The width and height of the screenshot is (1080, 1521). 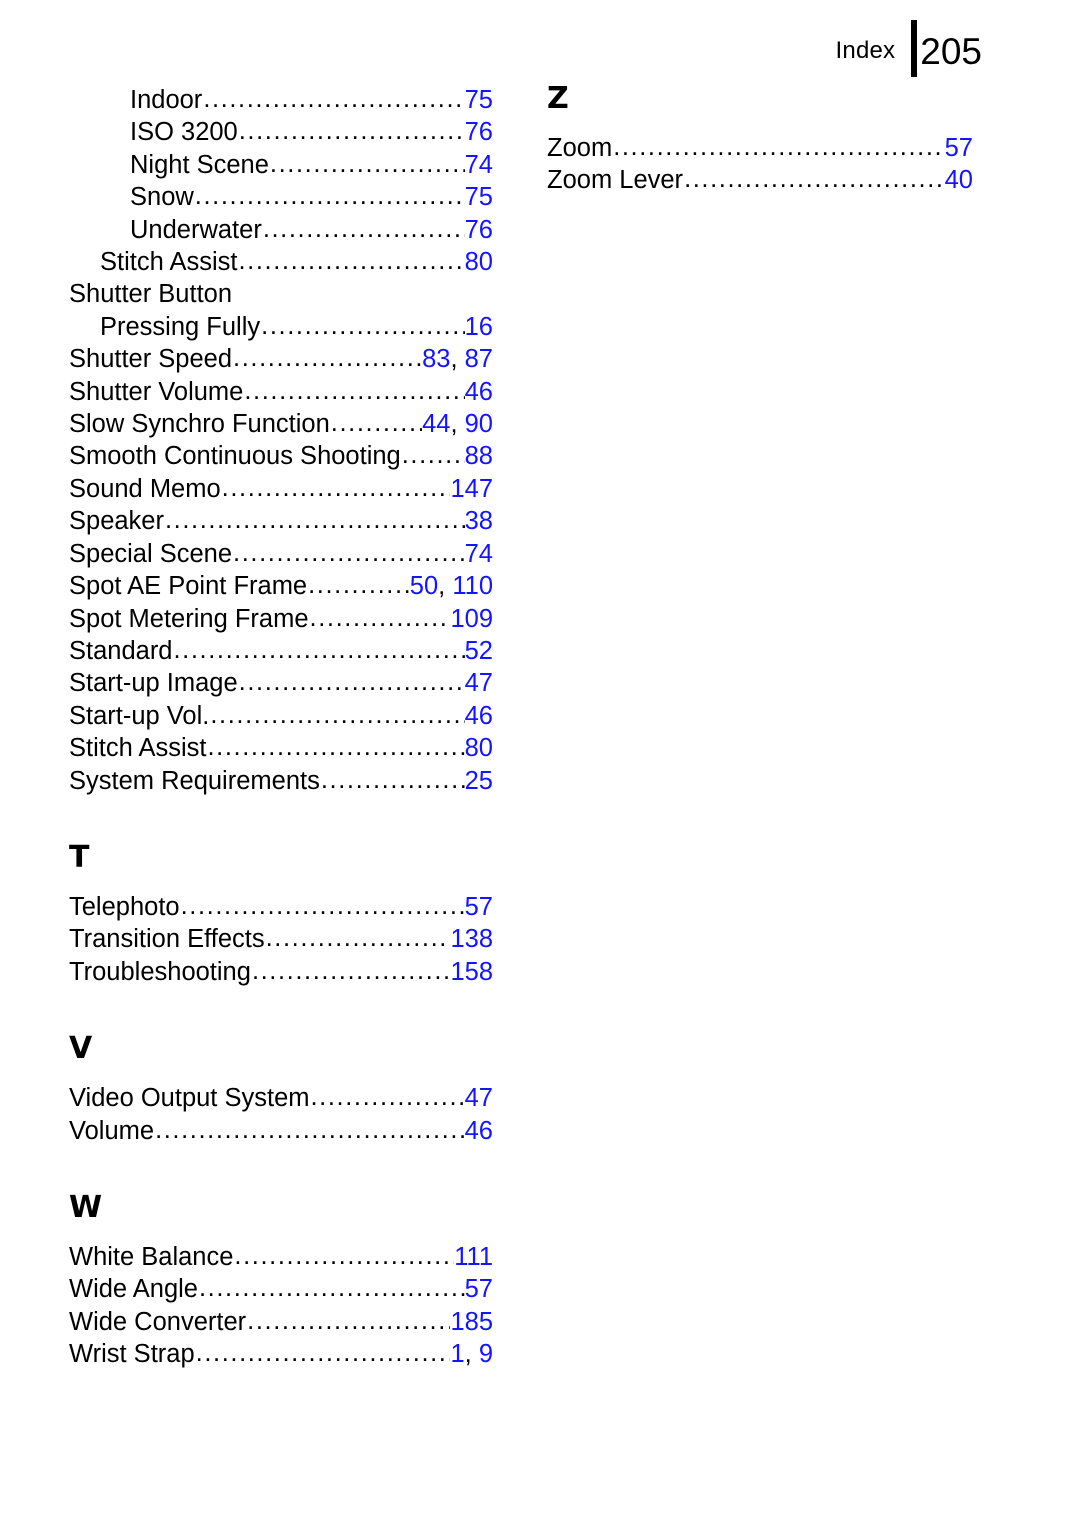 I want to click on page-reference: 111, so click(x=473, y=1257).